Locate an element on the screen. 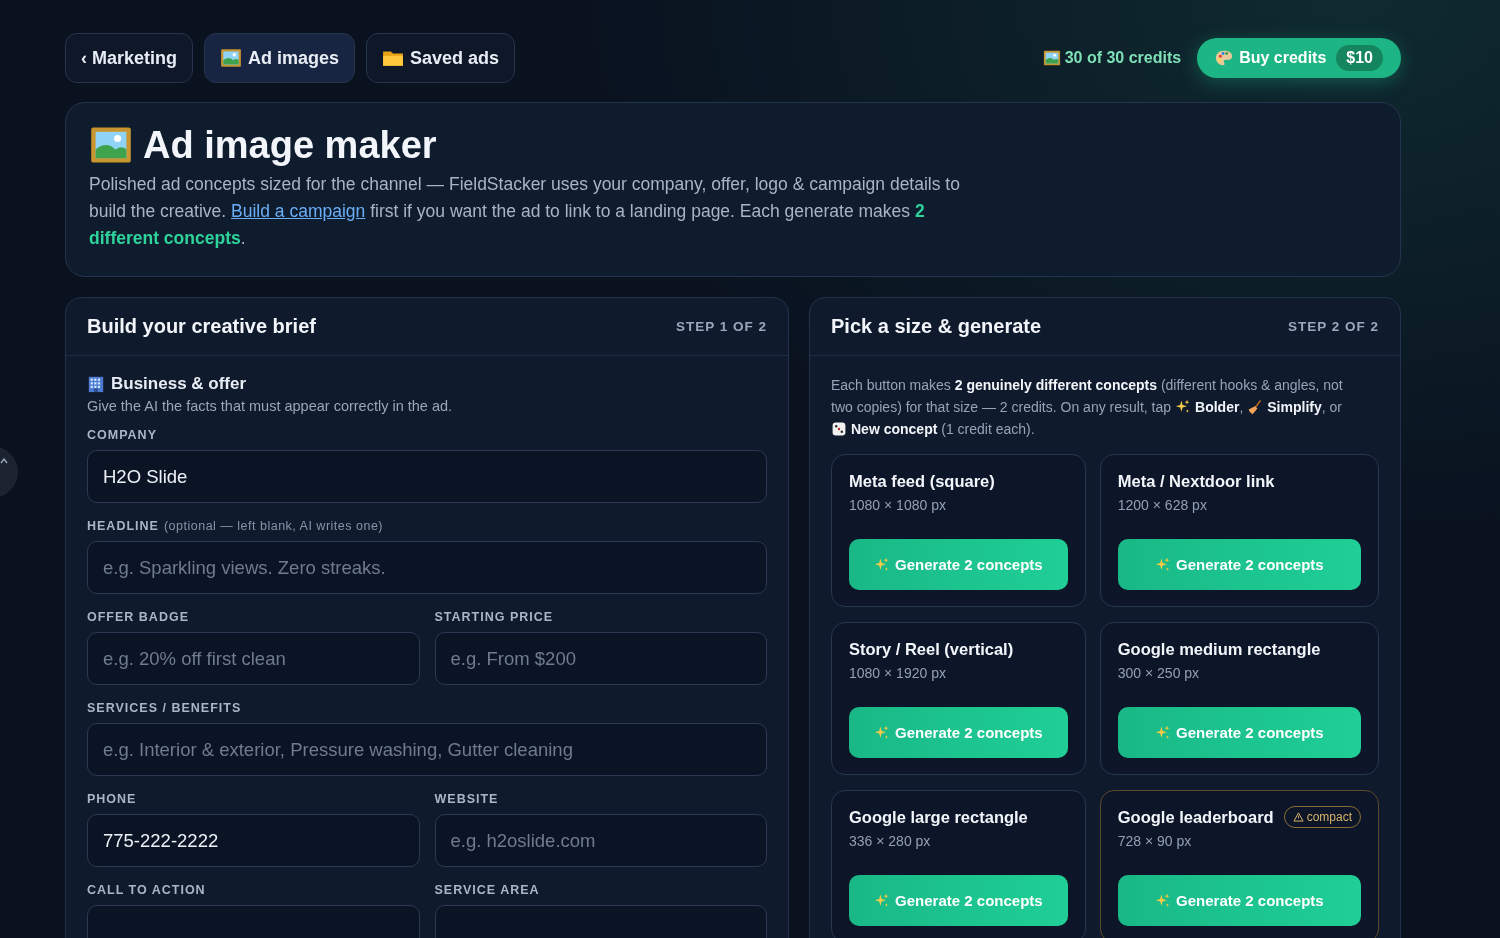 Image resolution: width=1500 pixels, height=938 pixels. size-dimensions: 336 × 280 px is located at coordinates (890, 841).